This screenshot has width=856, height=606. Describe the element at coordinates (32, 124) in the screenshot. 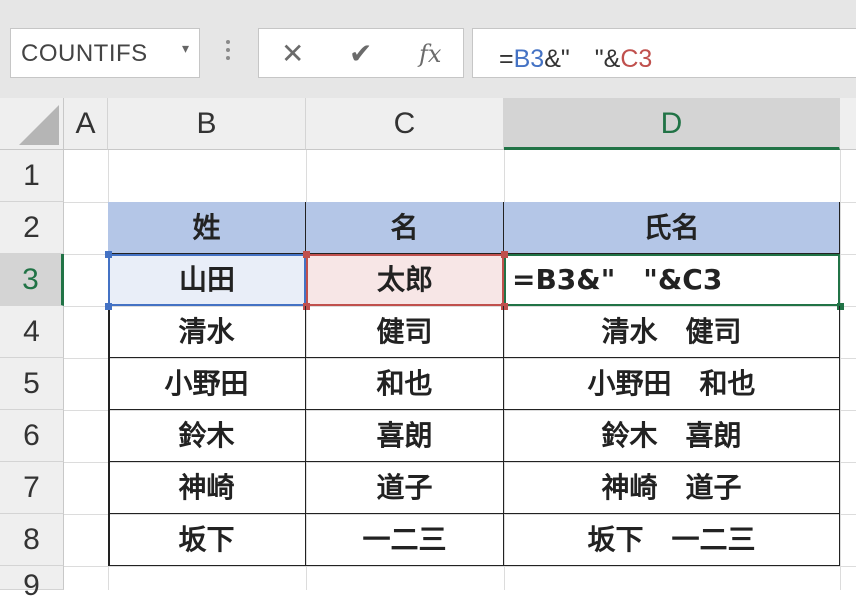

I see `select-all-button` at that location.